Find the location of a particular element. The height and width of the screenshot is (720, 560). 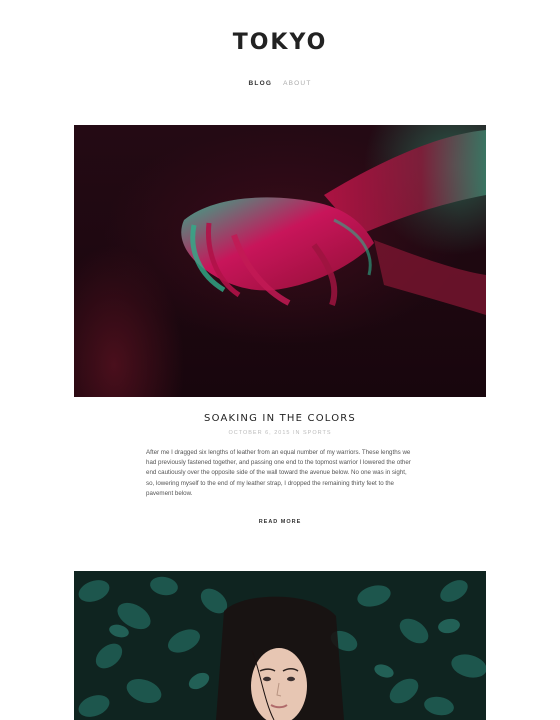

main-nav: BLOG ABOUT is located at coordinates (280, 83).